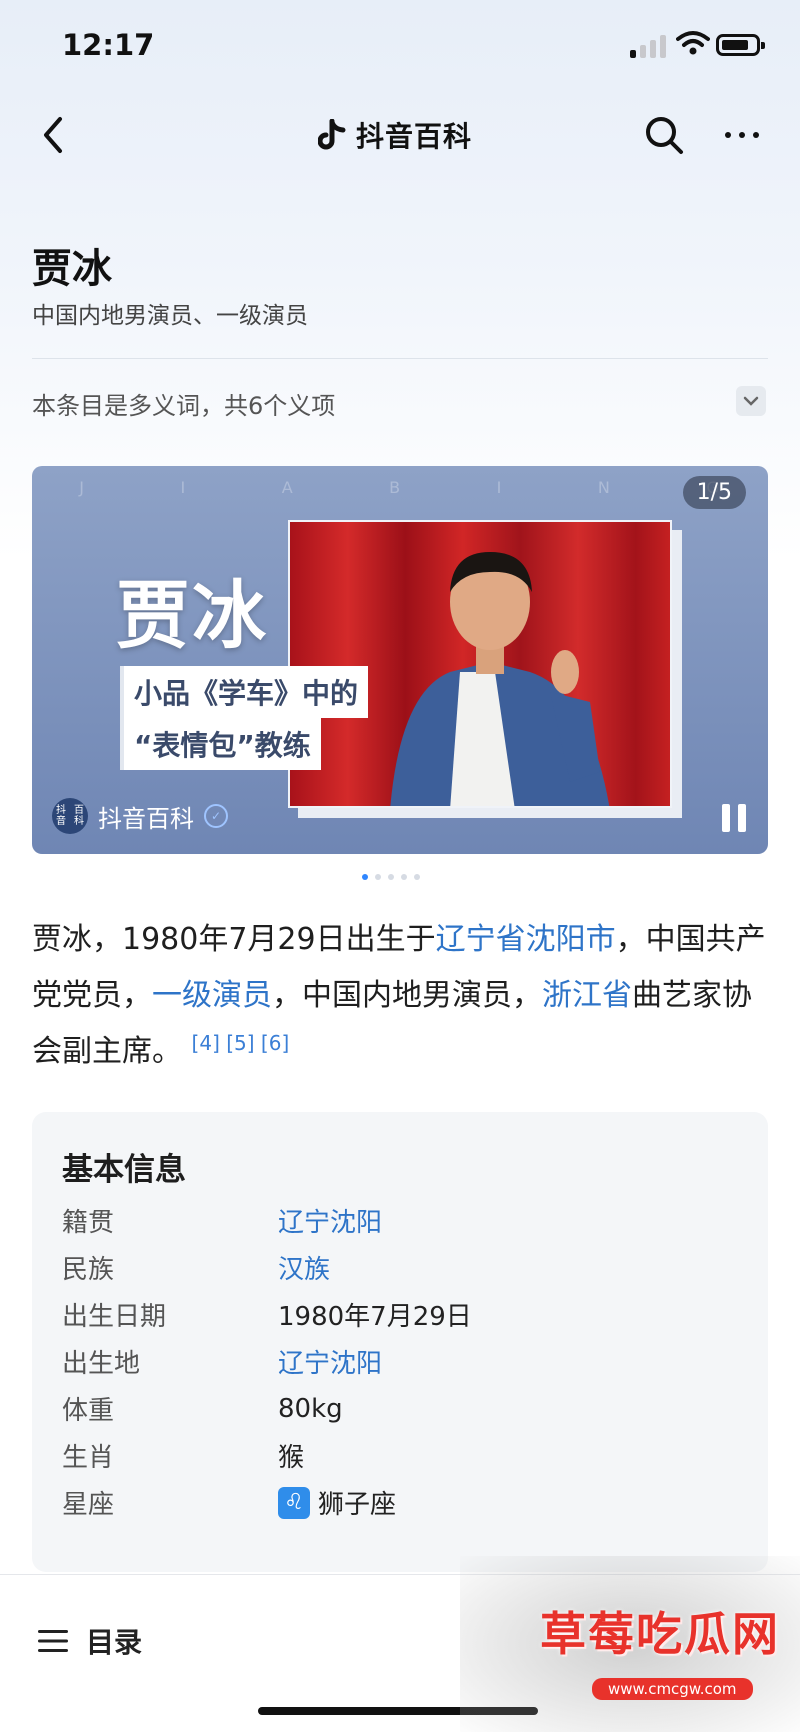 The width and height of the screenshot is (800, 1733). What do you see at coordinates (192, 616) in the screenshot?
I see `video-title-overlay: 贾冰` at bounding box center [192, 616].